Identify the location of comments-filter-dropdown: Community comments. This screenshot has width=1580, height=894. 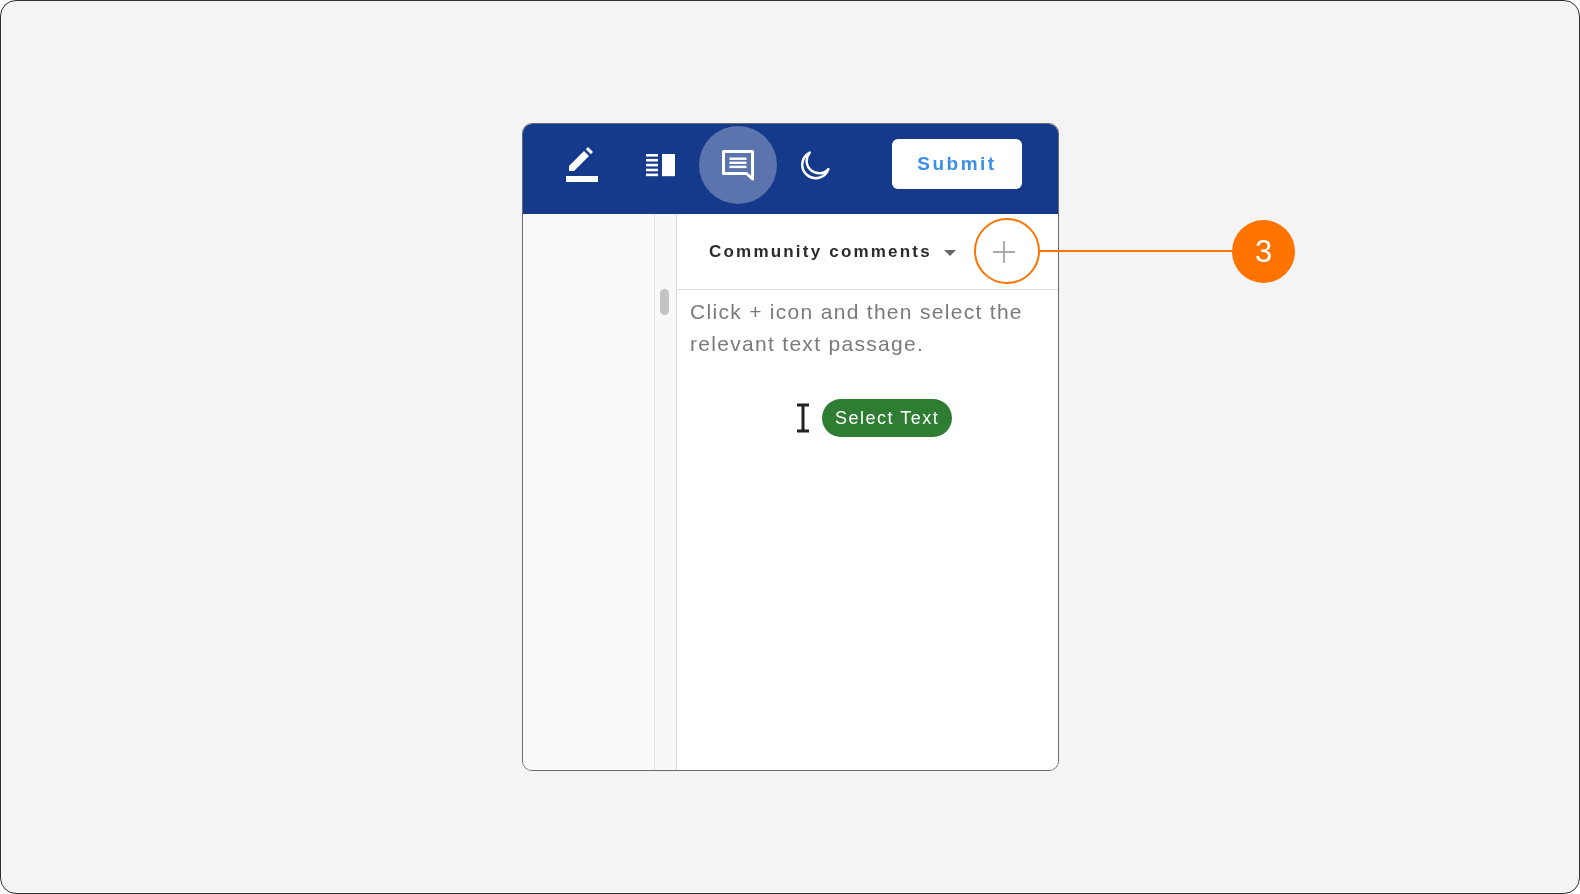
(832, 251).